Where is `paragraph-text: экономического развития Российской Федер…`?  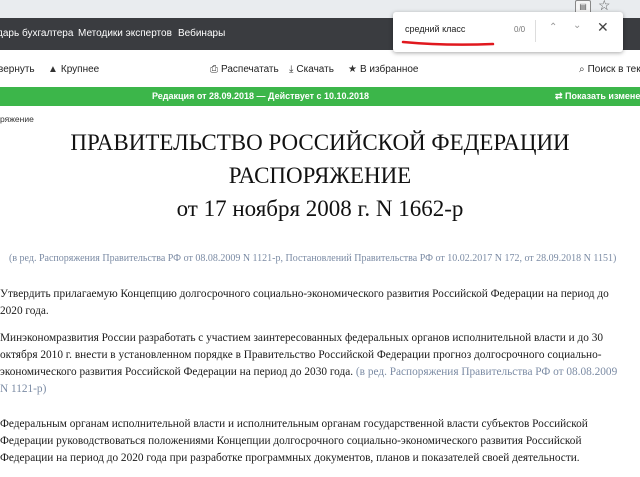 paragraph-text: экономического развития Российской Федер… is located at coordinates (177, 372).